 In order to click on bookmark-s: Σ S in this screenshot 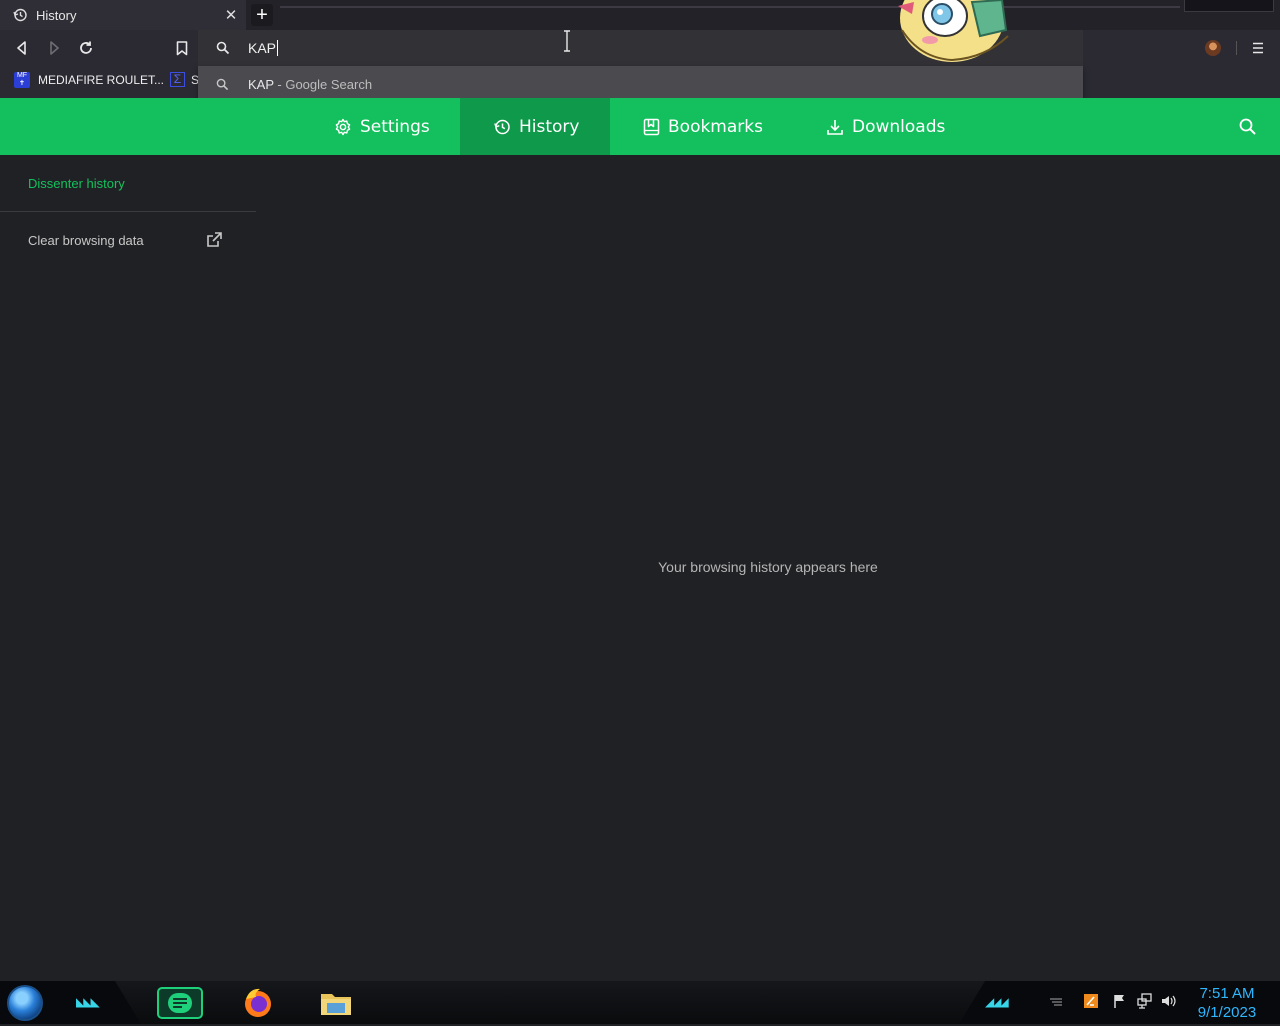, I will do `click(184, 79)`.